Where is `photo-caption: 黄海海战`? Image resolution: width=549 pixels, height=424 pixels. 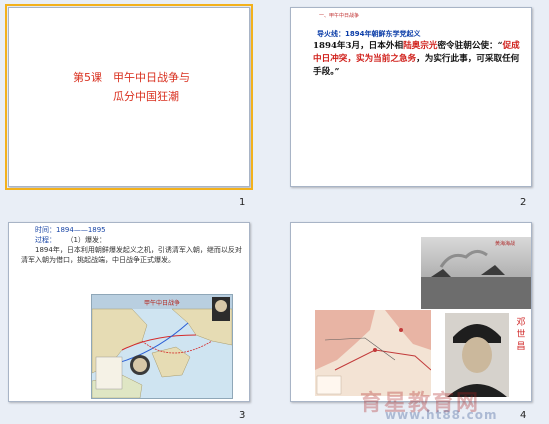 photo-caption: 黄海海战 is located at coordinates (505, 243).